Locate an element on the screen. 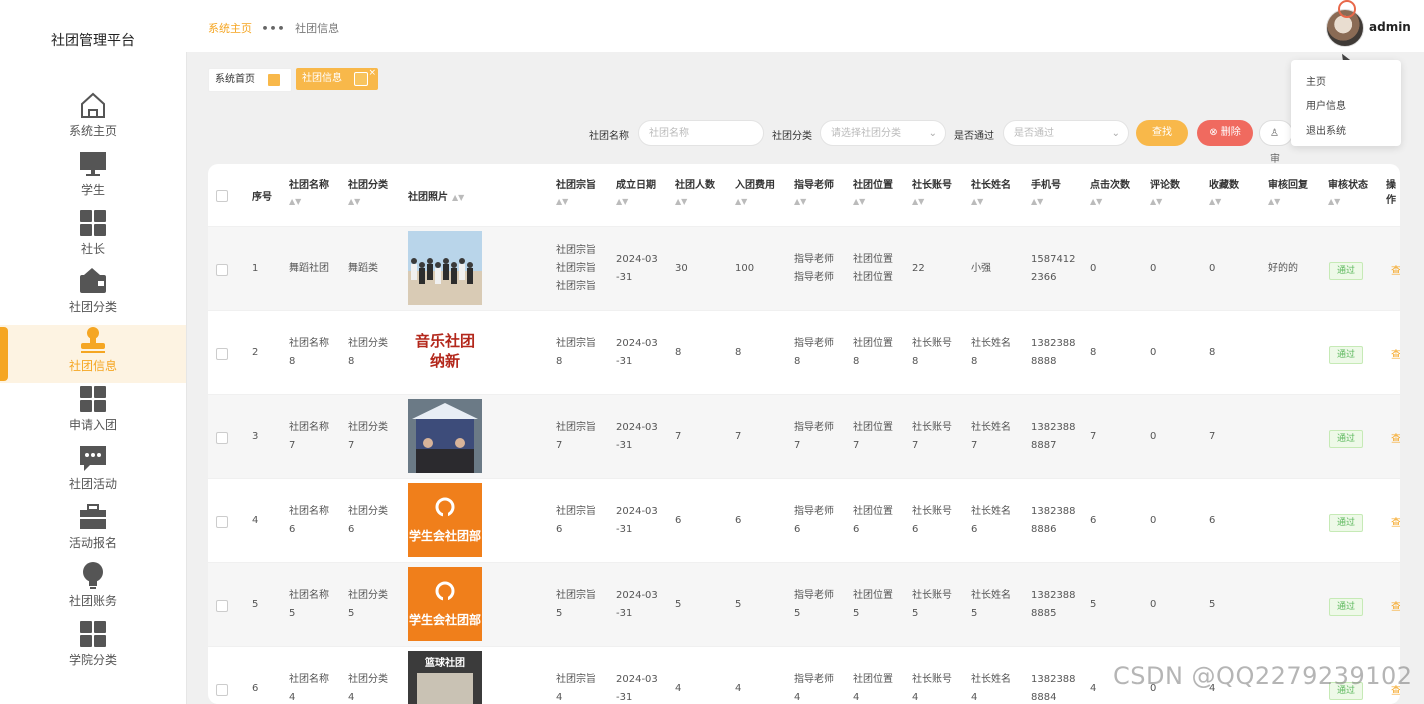  username: admin is located at coordinates (1390, 27).